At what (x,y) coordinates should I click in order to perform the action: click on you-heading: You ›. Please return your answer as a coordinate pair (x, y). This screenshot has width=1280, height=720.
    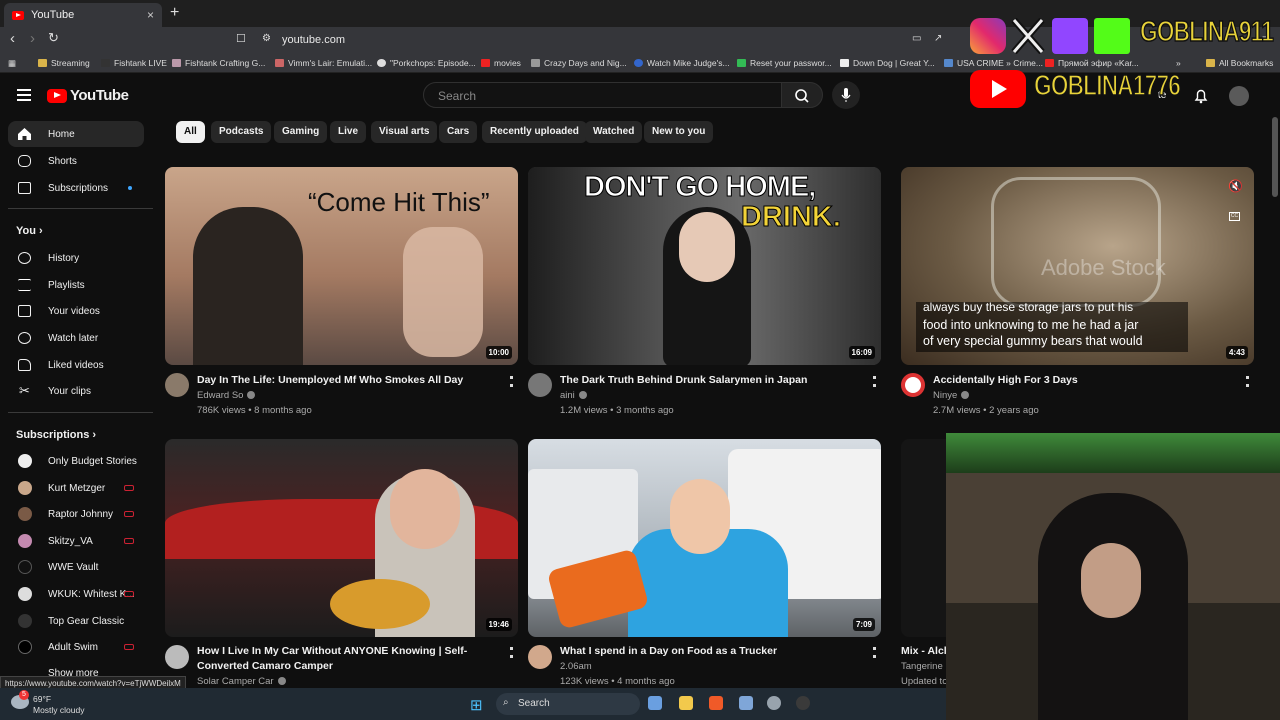
    Looking at the image, I should click on (29, 231).